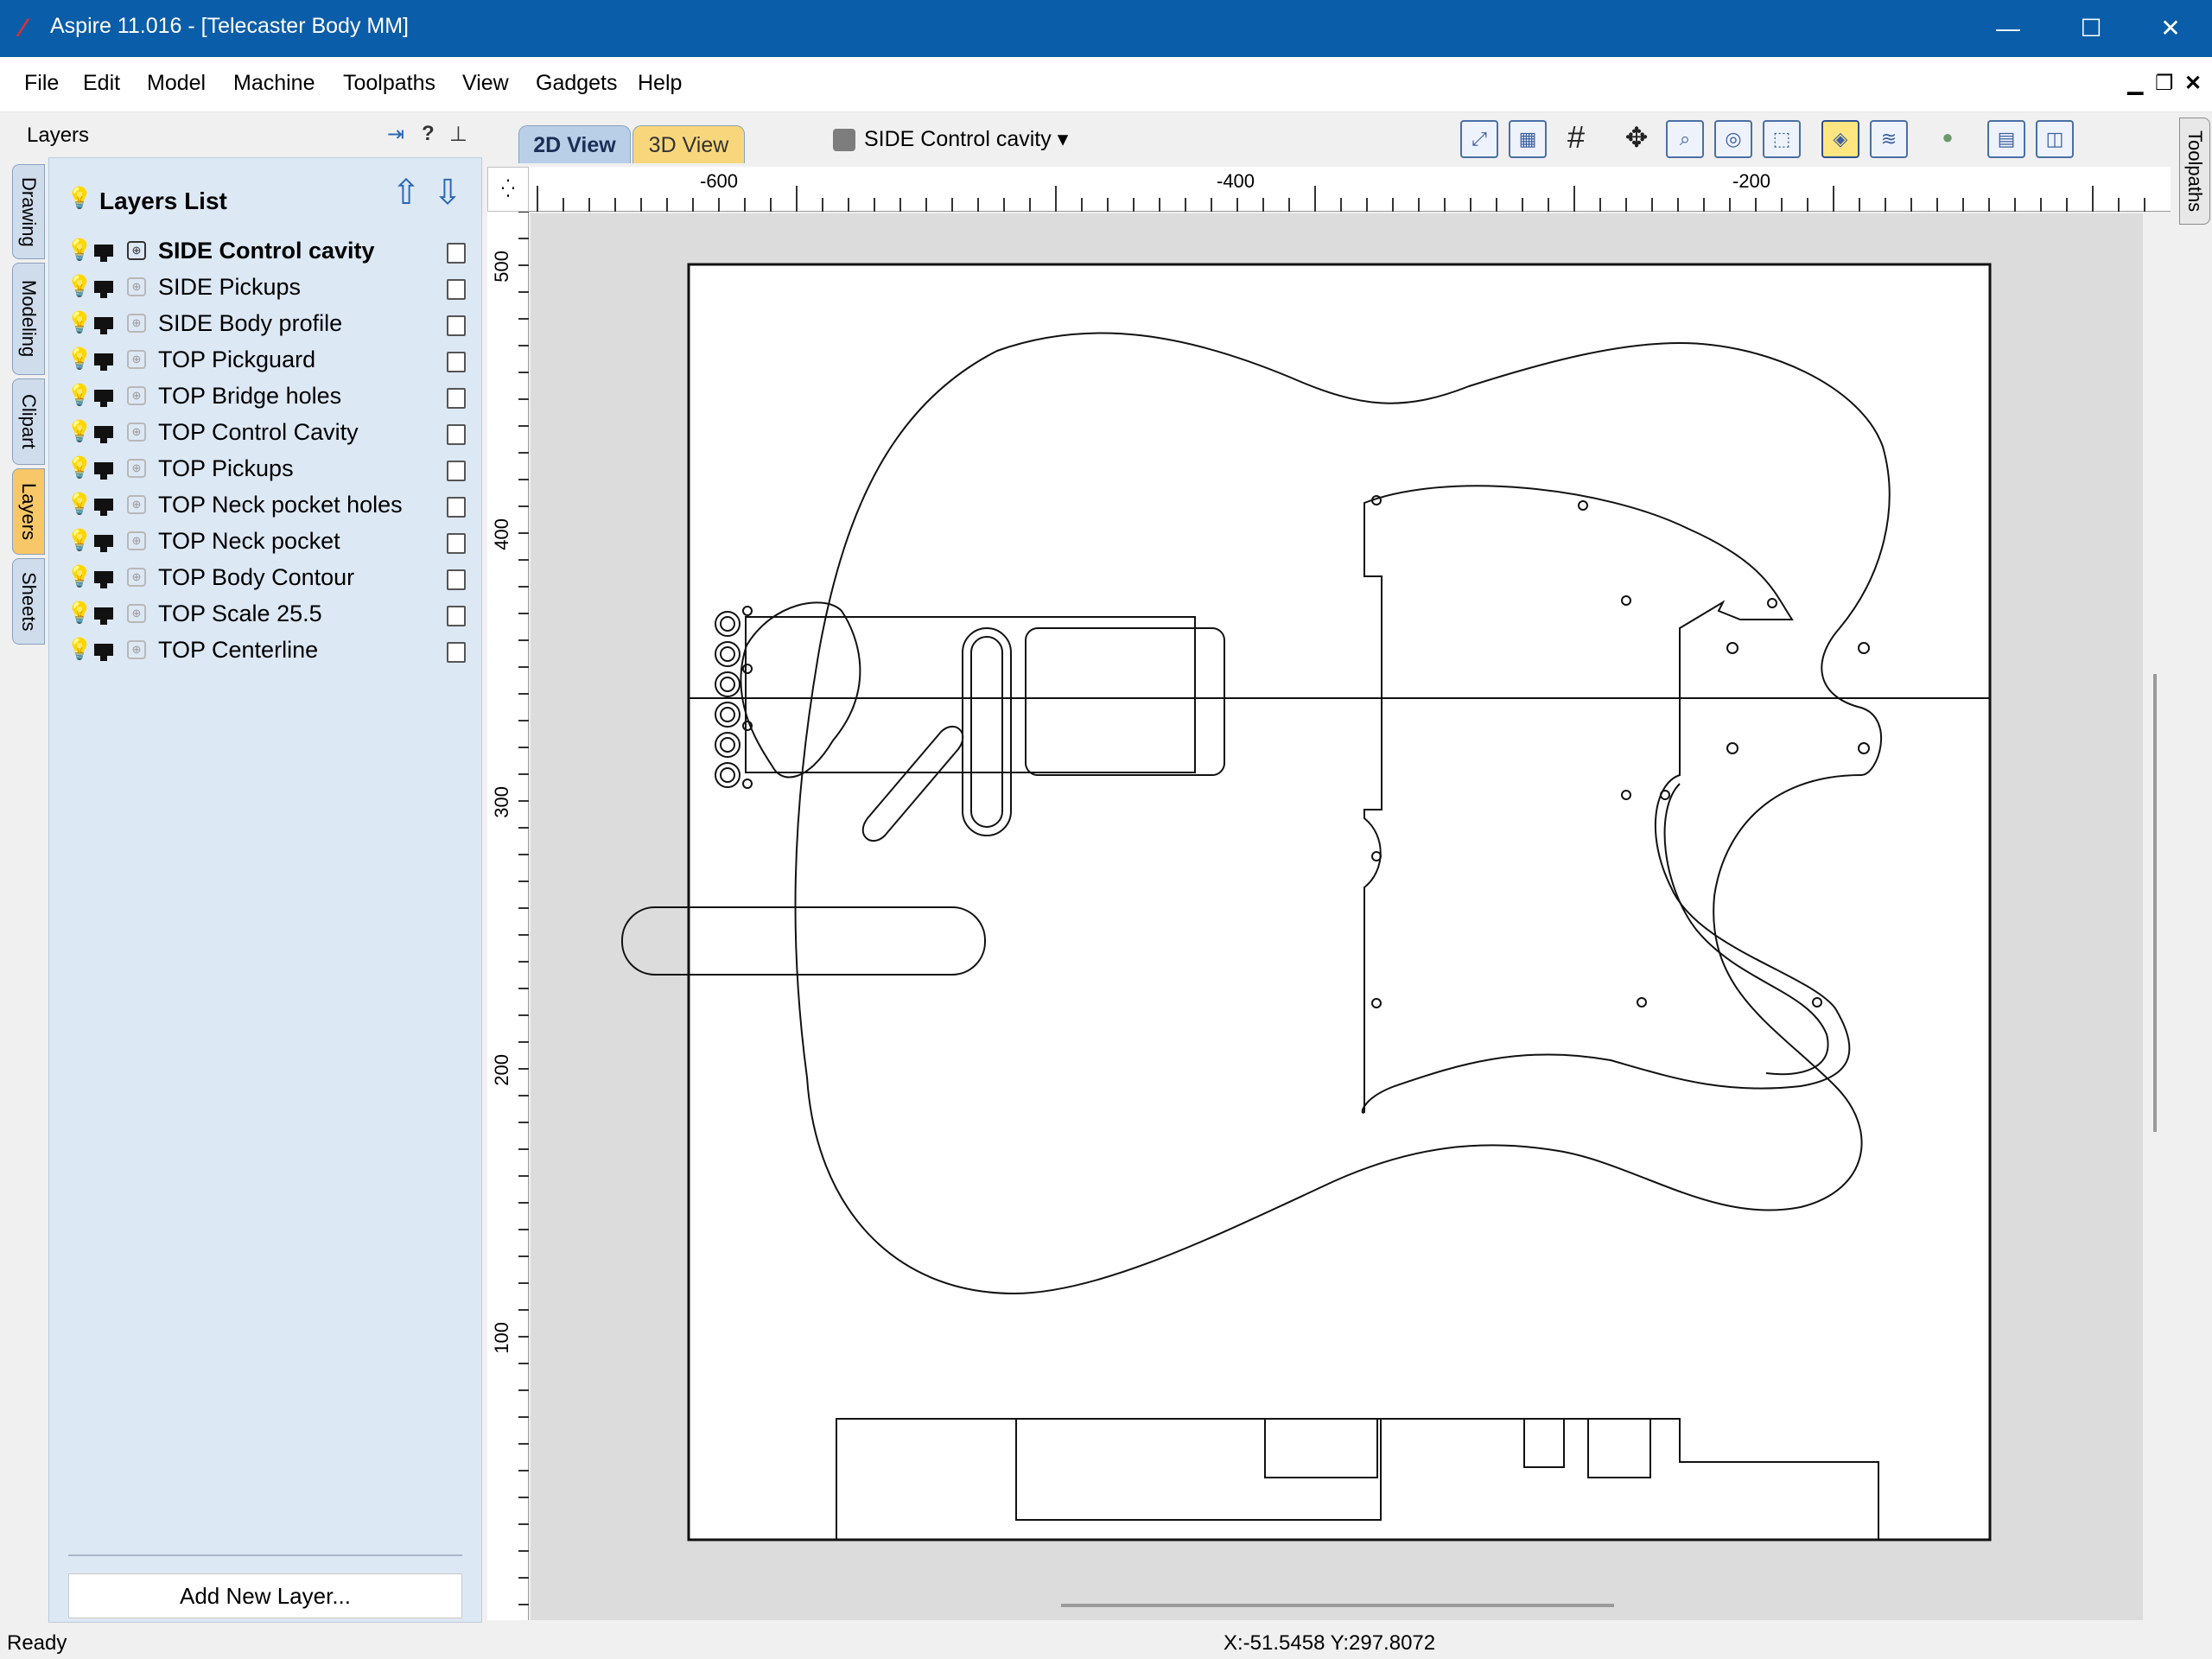  What do you see at coordinates (428, 134) in the screenshot?
I see `help-icon: ?` at bounding box center [428, 134].